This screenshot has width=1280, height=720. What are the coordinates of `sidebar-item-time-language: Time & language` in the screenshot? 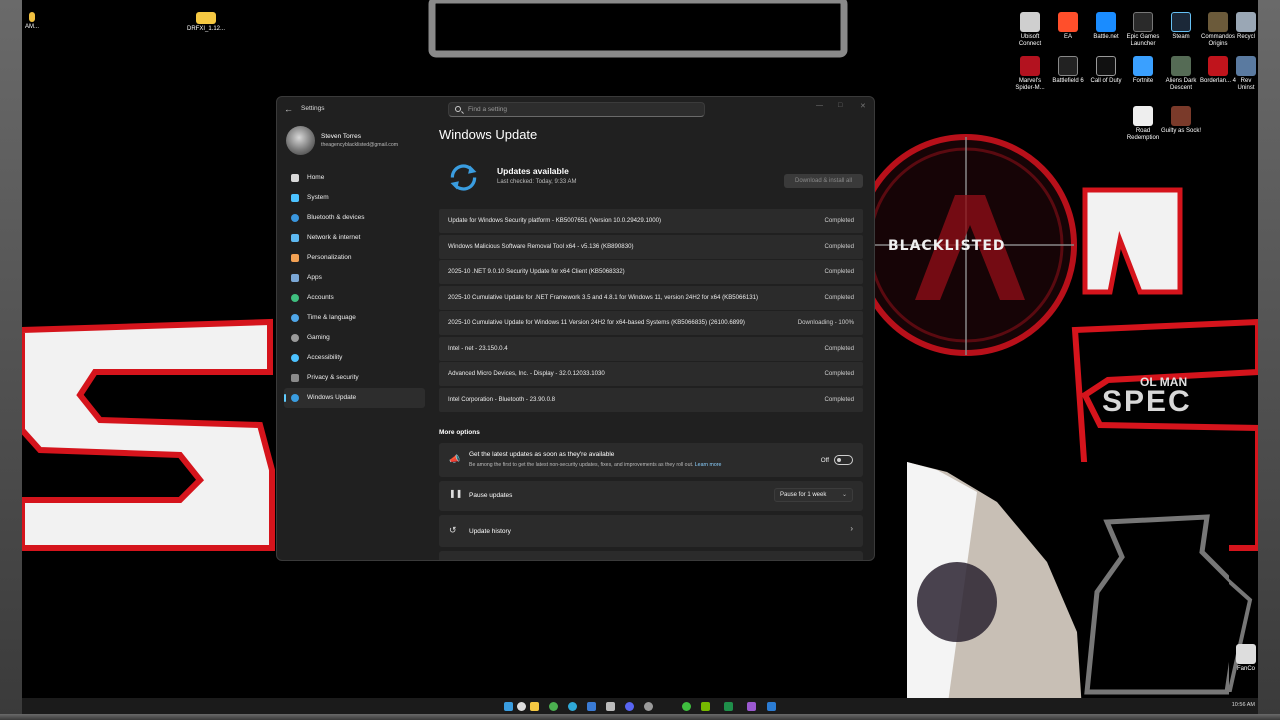 It's located at (354, 318).